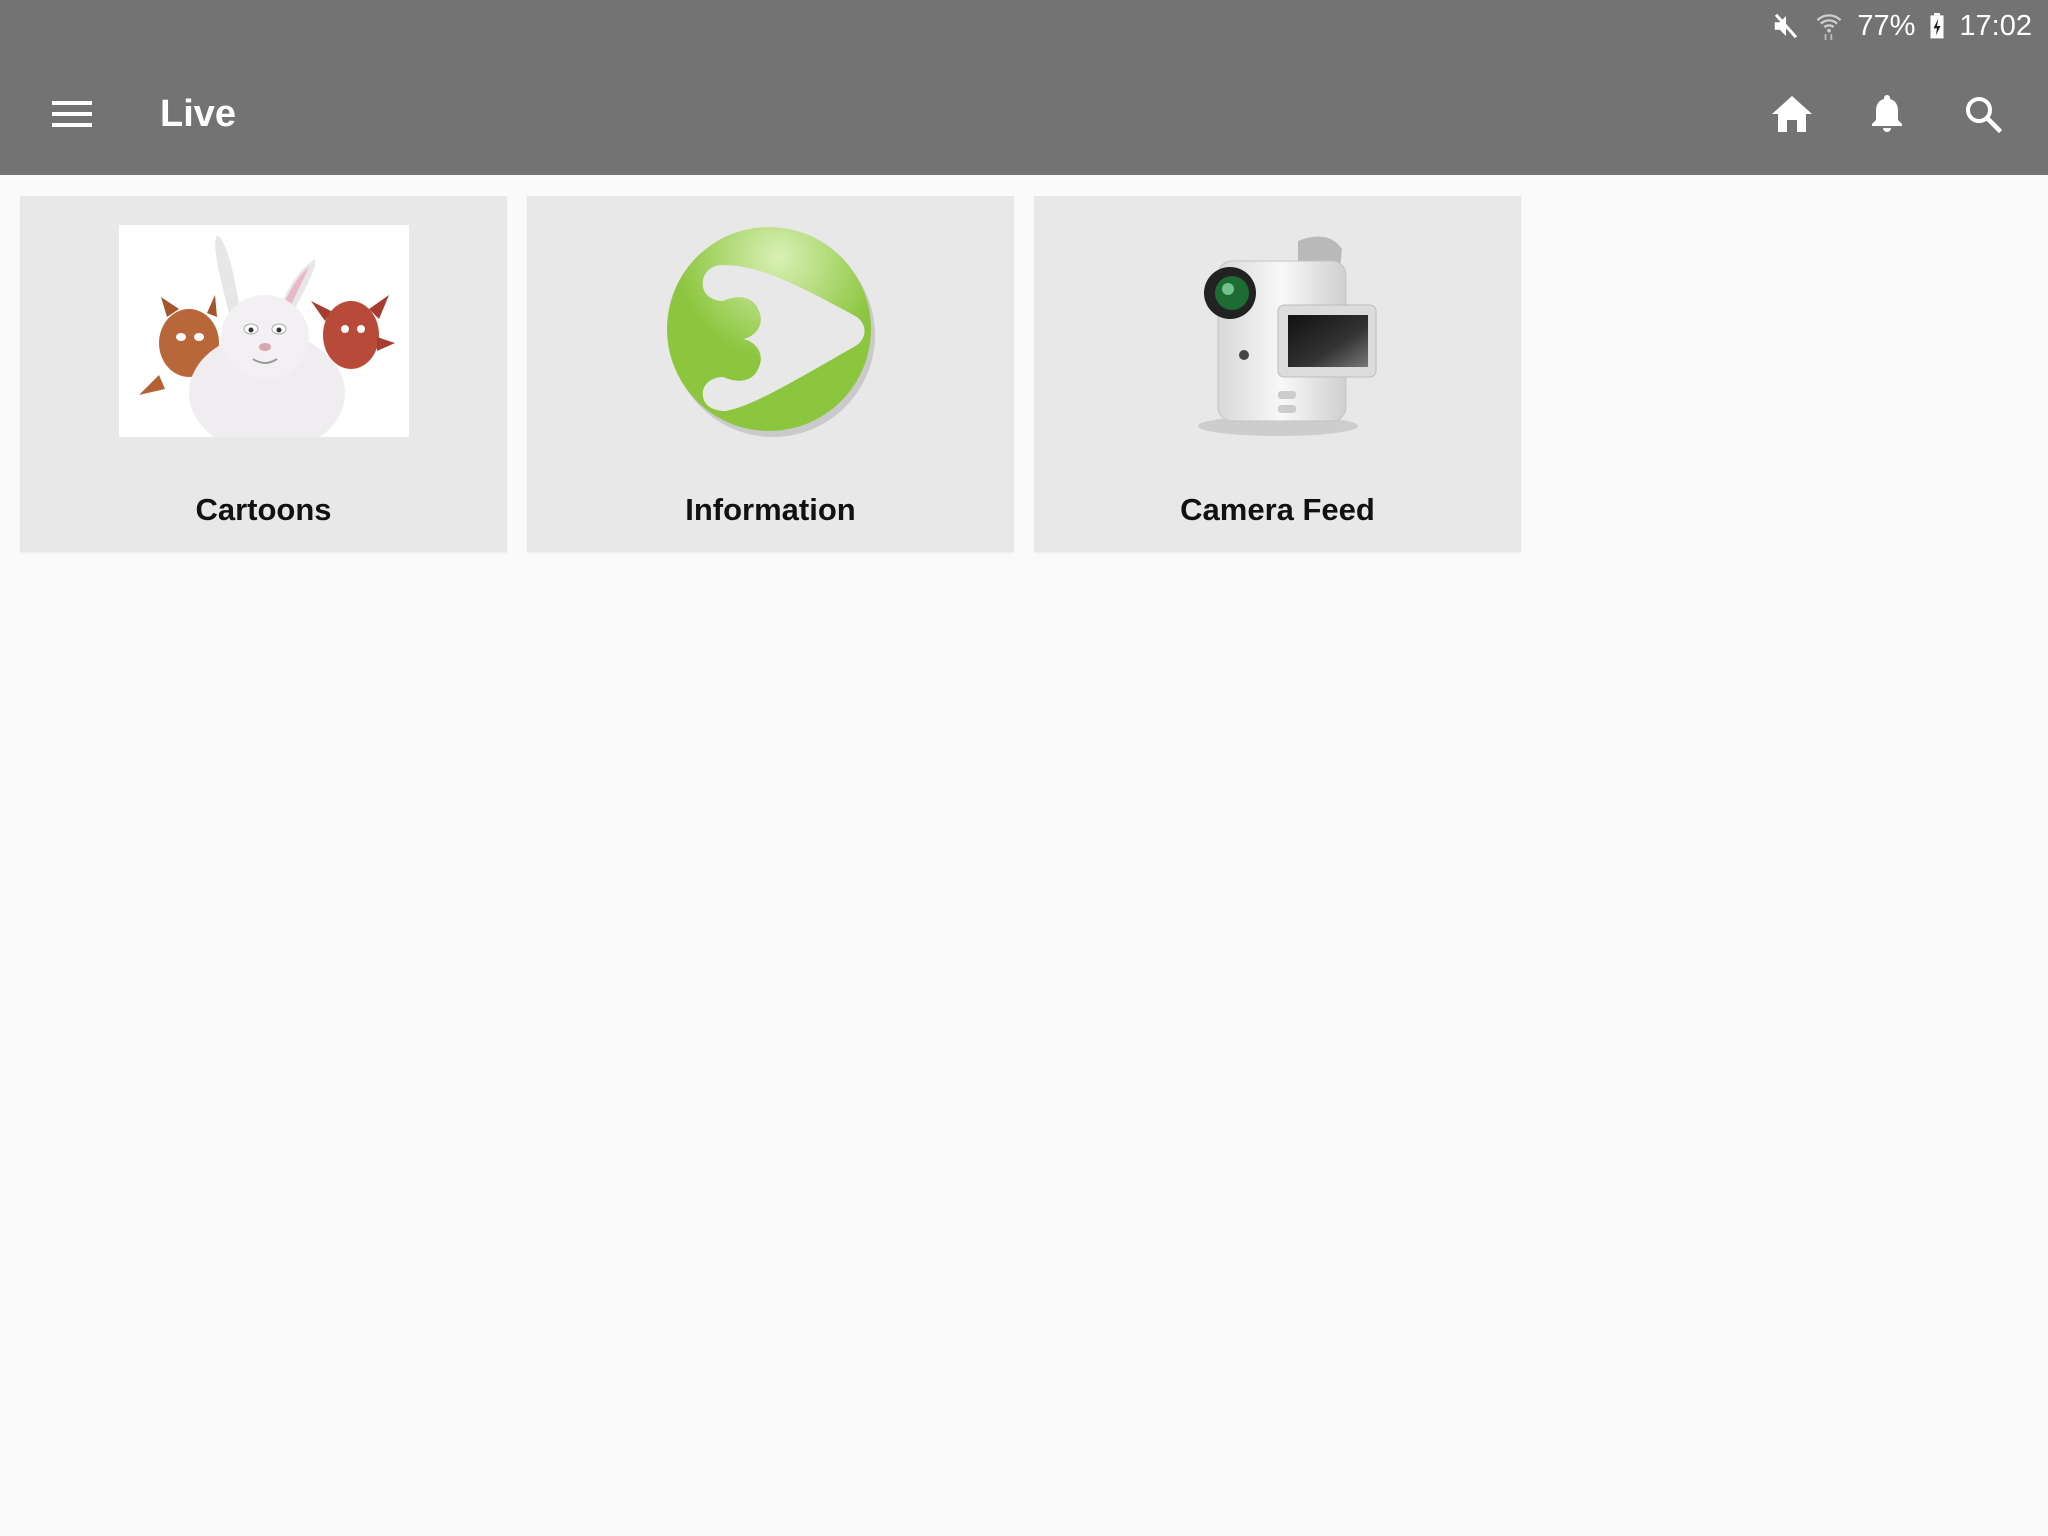  I want to click on home-button, so click(1792, 116).